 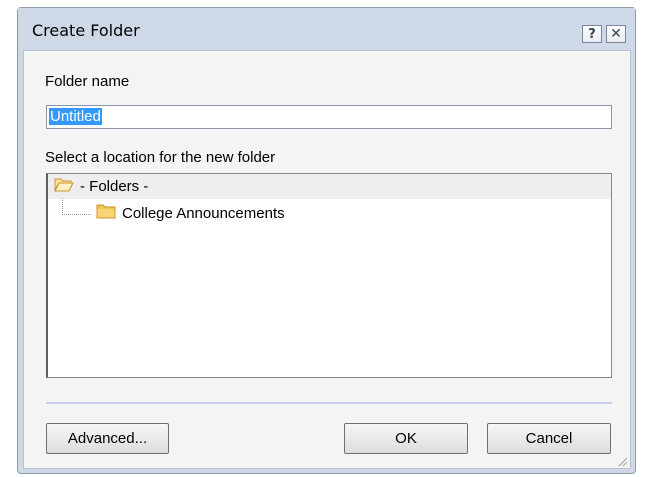 I want to click on title-bar: Create Folder ? ✕, so click(x=326, y=29).